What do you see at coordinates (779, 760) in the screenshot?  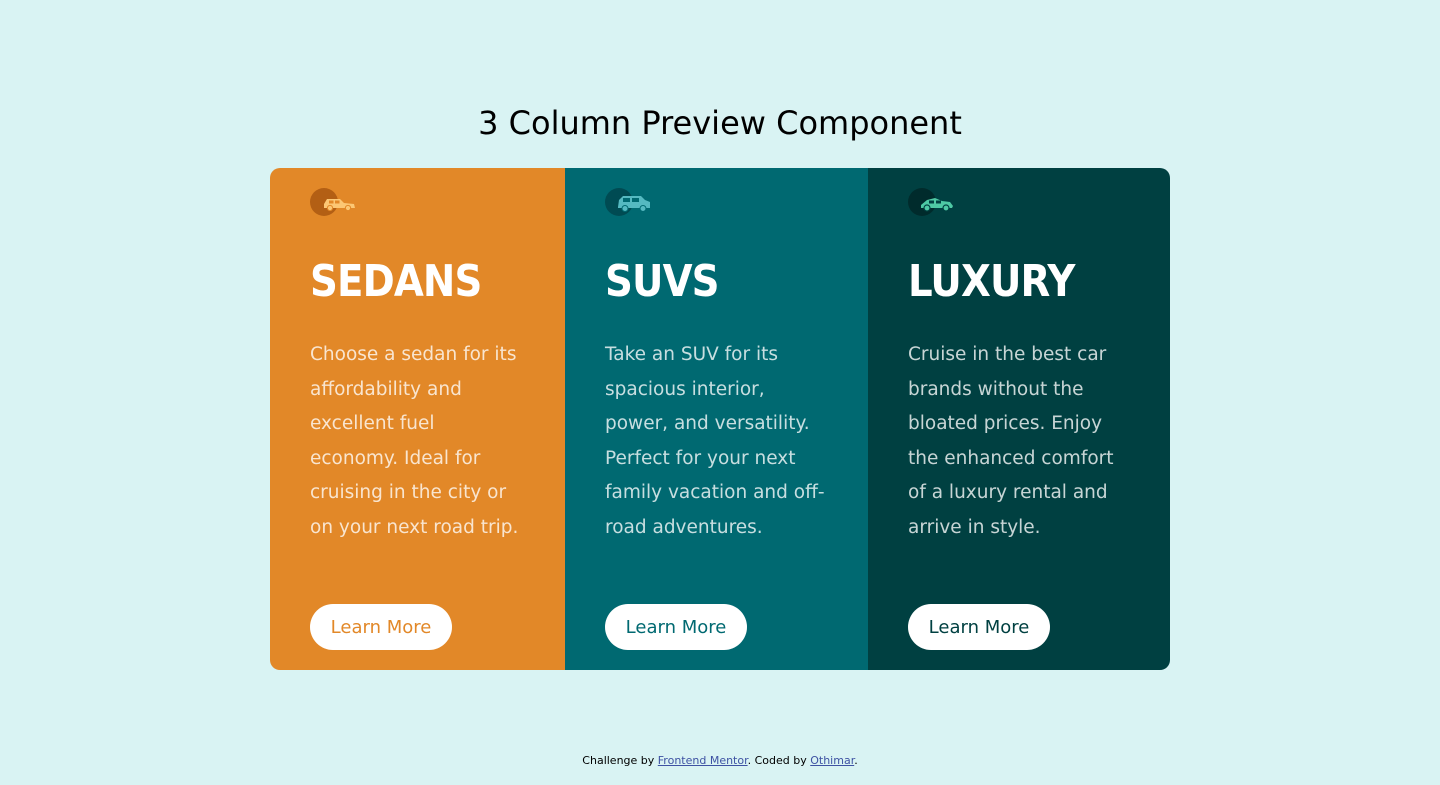 I see `attribution-middle: . Coded by` at bounding box center [779, 760].